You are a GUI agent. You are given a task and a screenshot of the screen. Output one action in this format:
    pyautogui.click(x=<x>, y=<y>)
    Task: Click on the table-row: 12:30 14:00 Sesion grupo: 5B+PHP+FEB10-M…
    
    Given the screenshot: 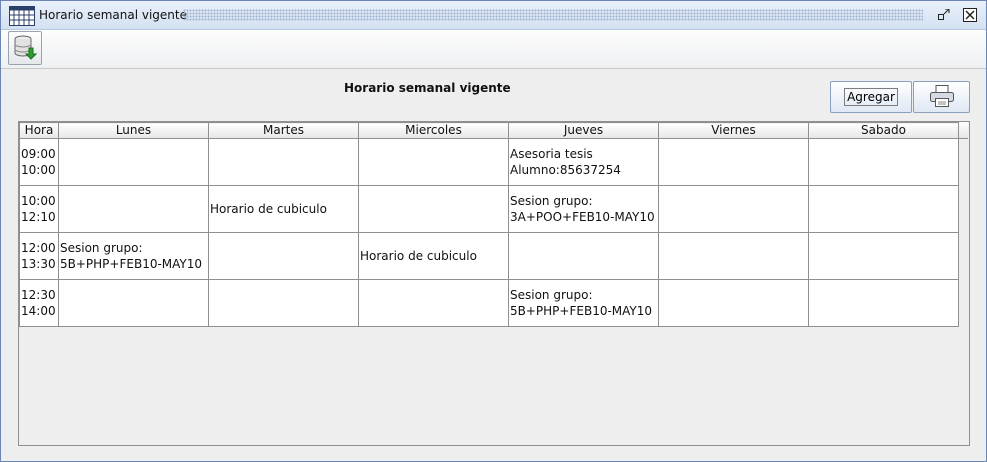 What is the action you would take?
    pyautogui.click(x=489, y=303)
    